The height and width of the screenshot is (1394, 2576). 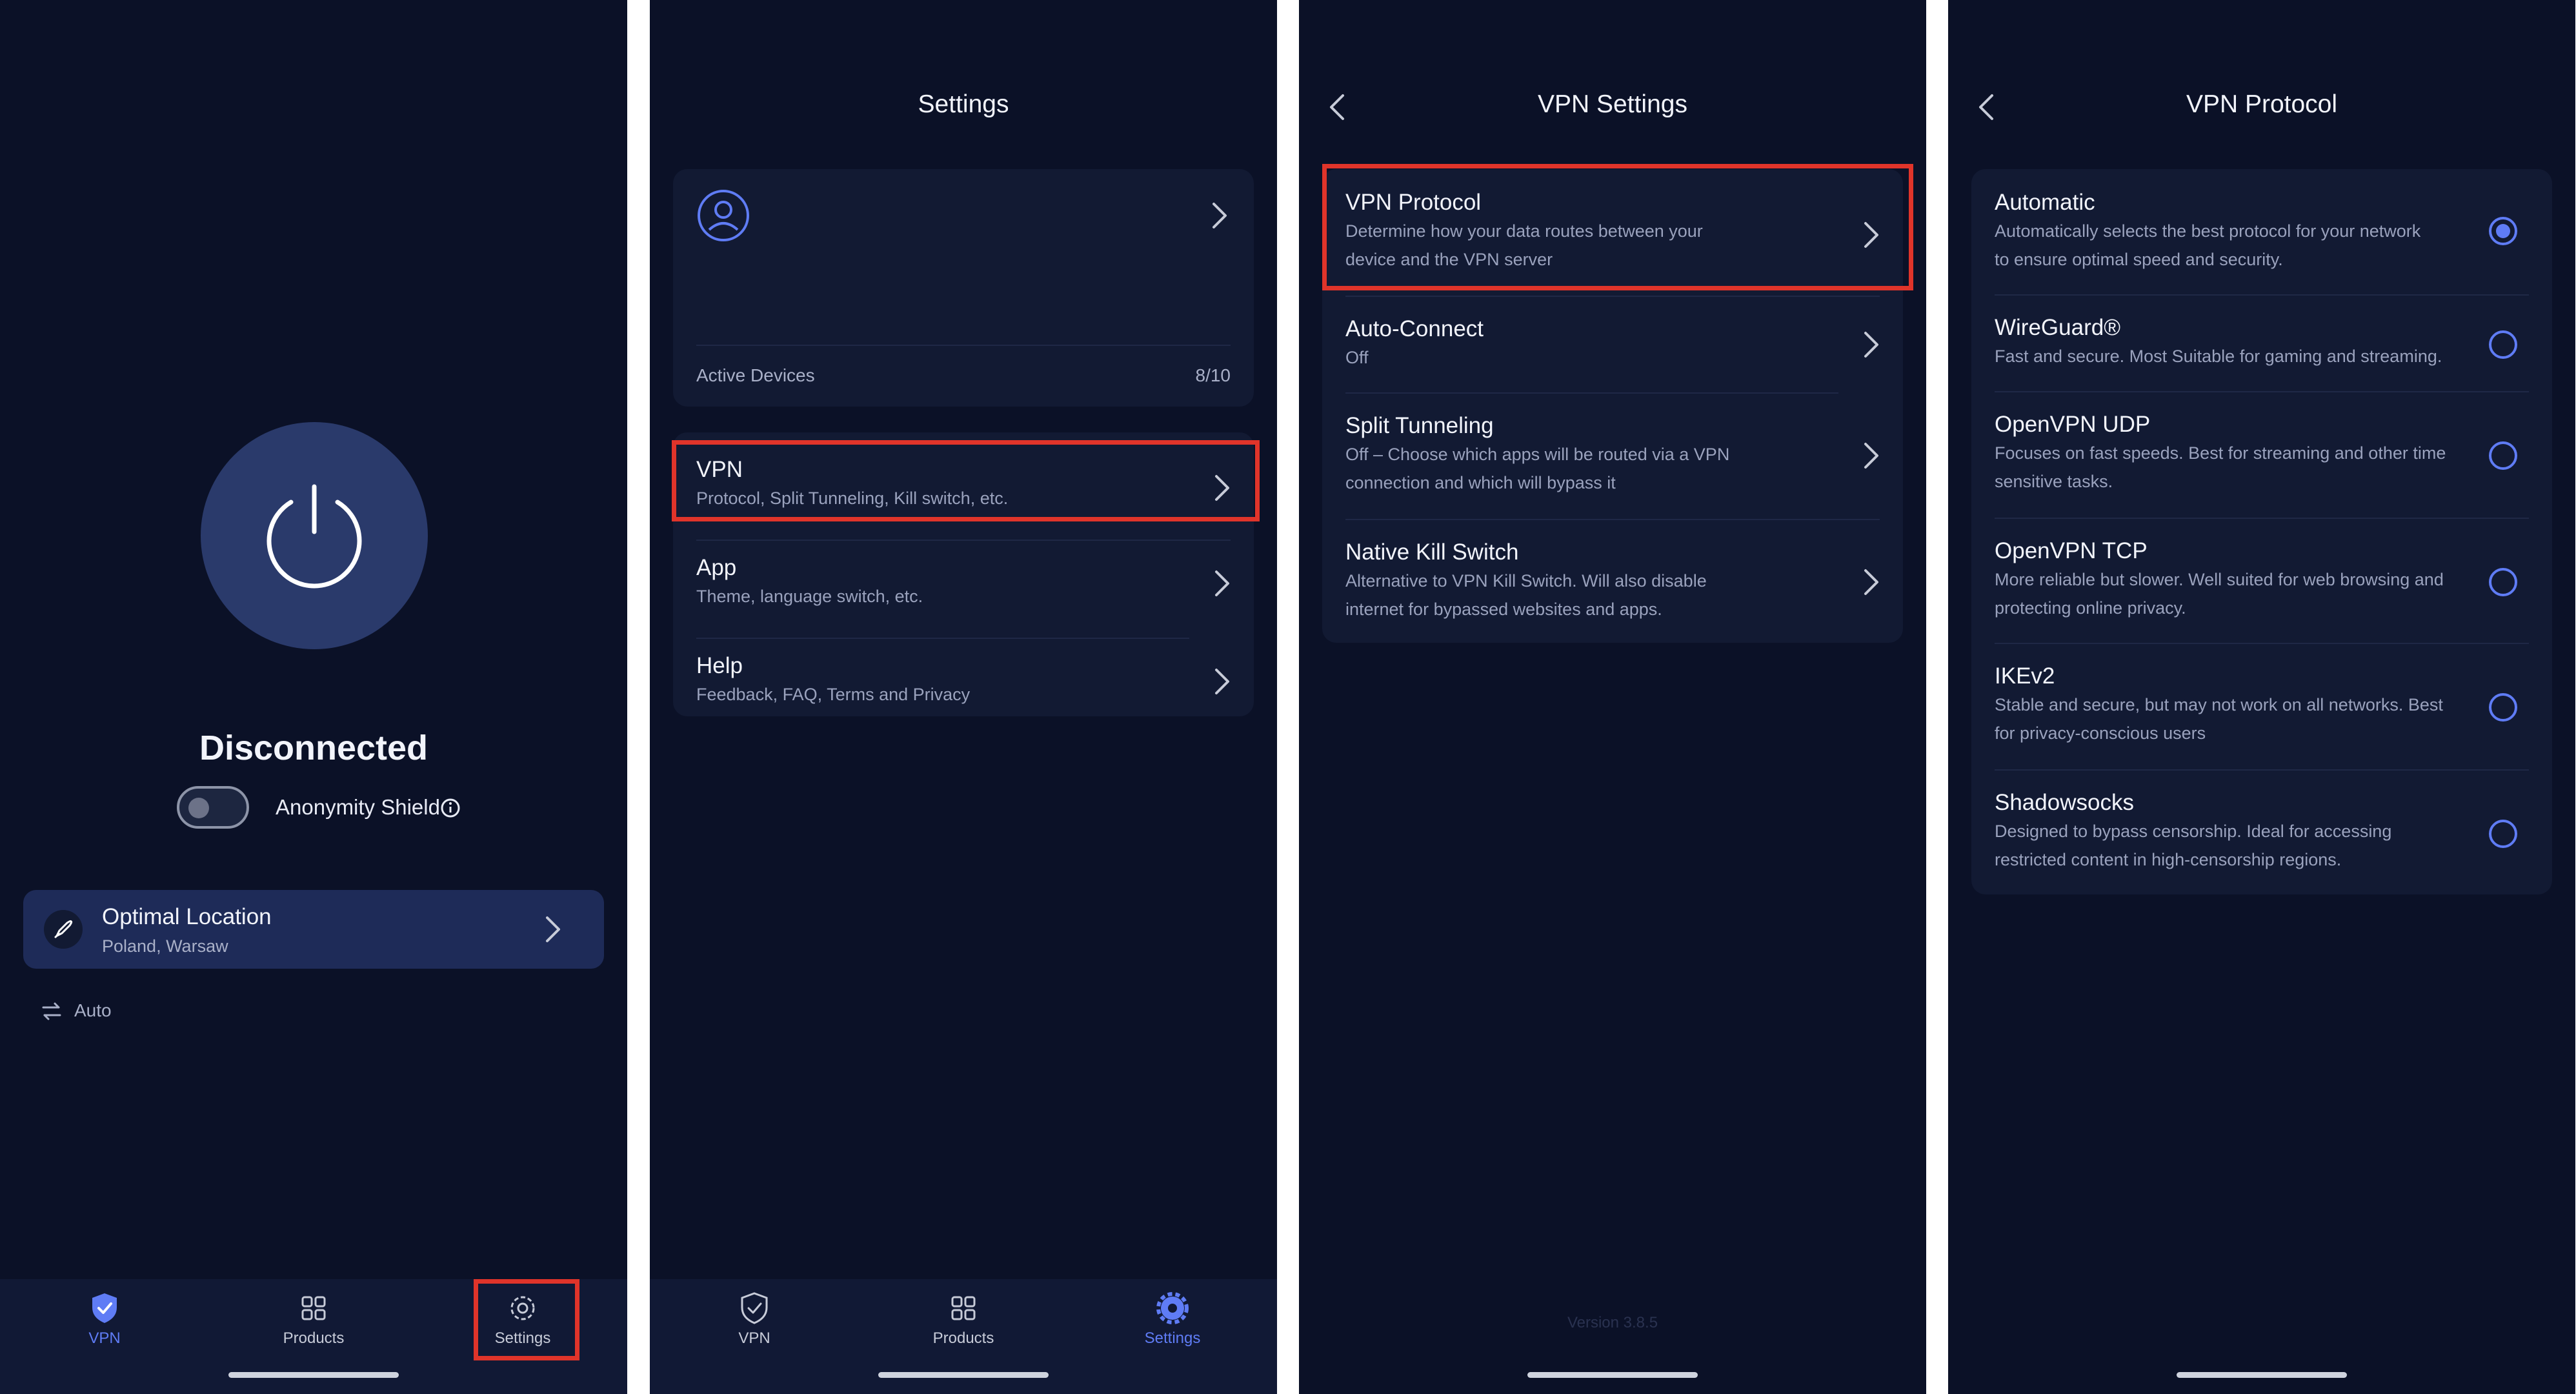 What do you see at coordinates (1172, 1308) in the screenshot?
I see `gear-icon` at bounding box center [1172, 1308].